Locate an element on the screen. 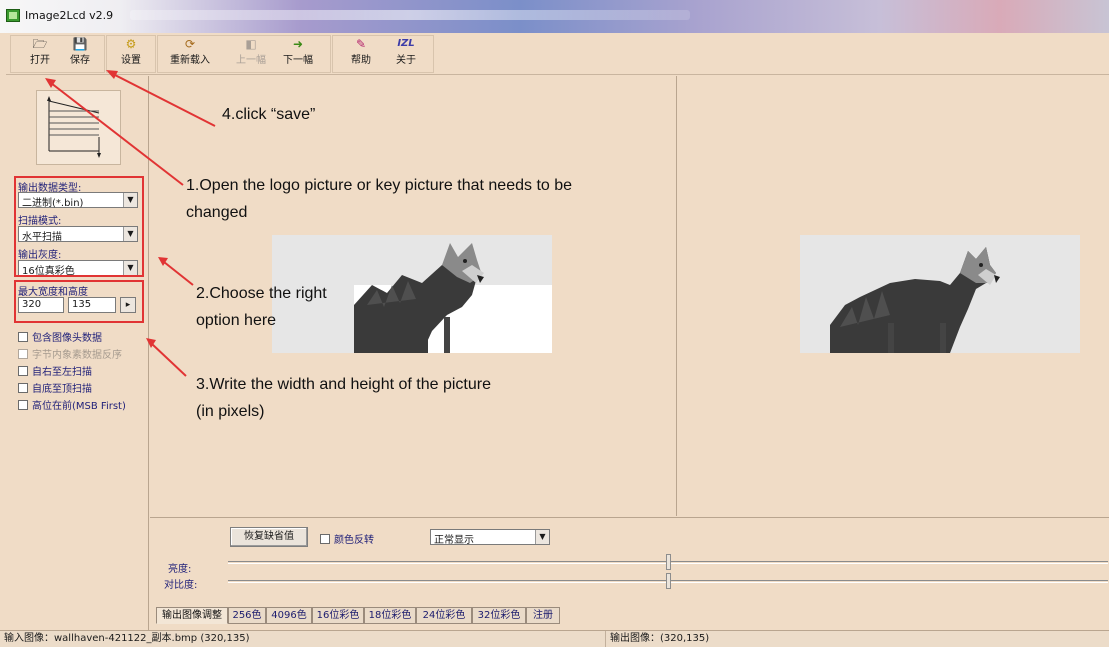  scan-direction-preview is located at coordinates (78, 127).